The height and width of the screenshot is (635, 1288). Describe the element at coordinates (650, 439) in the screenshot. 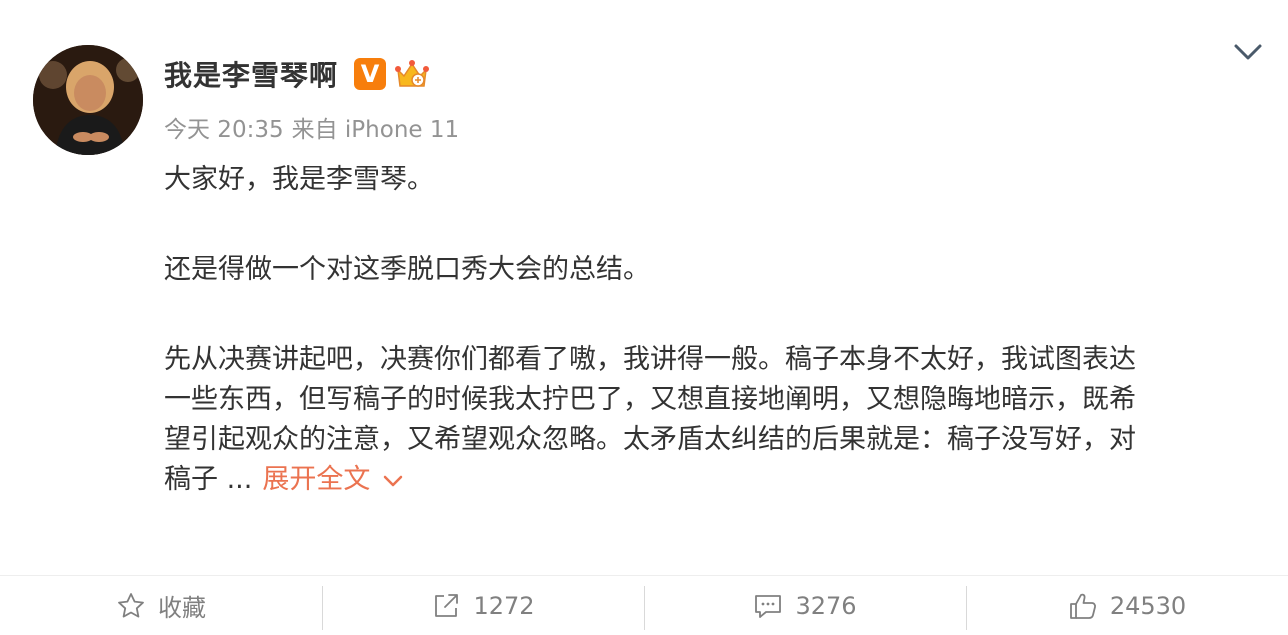

I see `text-line: 望引起观众的注意，又希望观众忽略。太矛盾太纠结的后果就是：稿子没写好，对` at that location.